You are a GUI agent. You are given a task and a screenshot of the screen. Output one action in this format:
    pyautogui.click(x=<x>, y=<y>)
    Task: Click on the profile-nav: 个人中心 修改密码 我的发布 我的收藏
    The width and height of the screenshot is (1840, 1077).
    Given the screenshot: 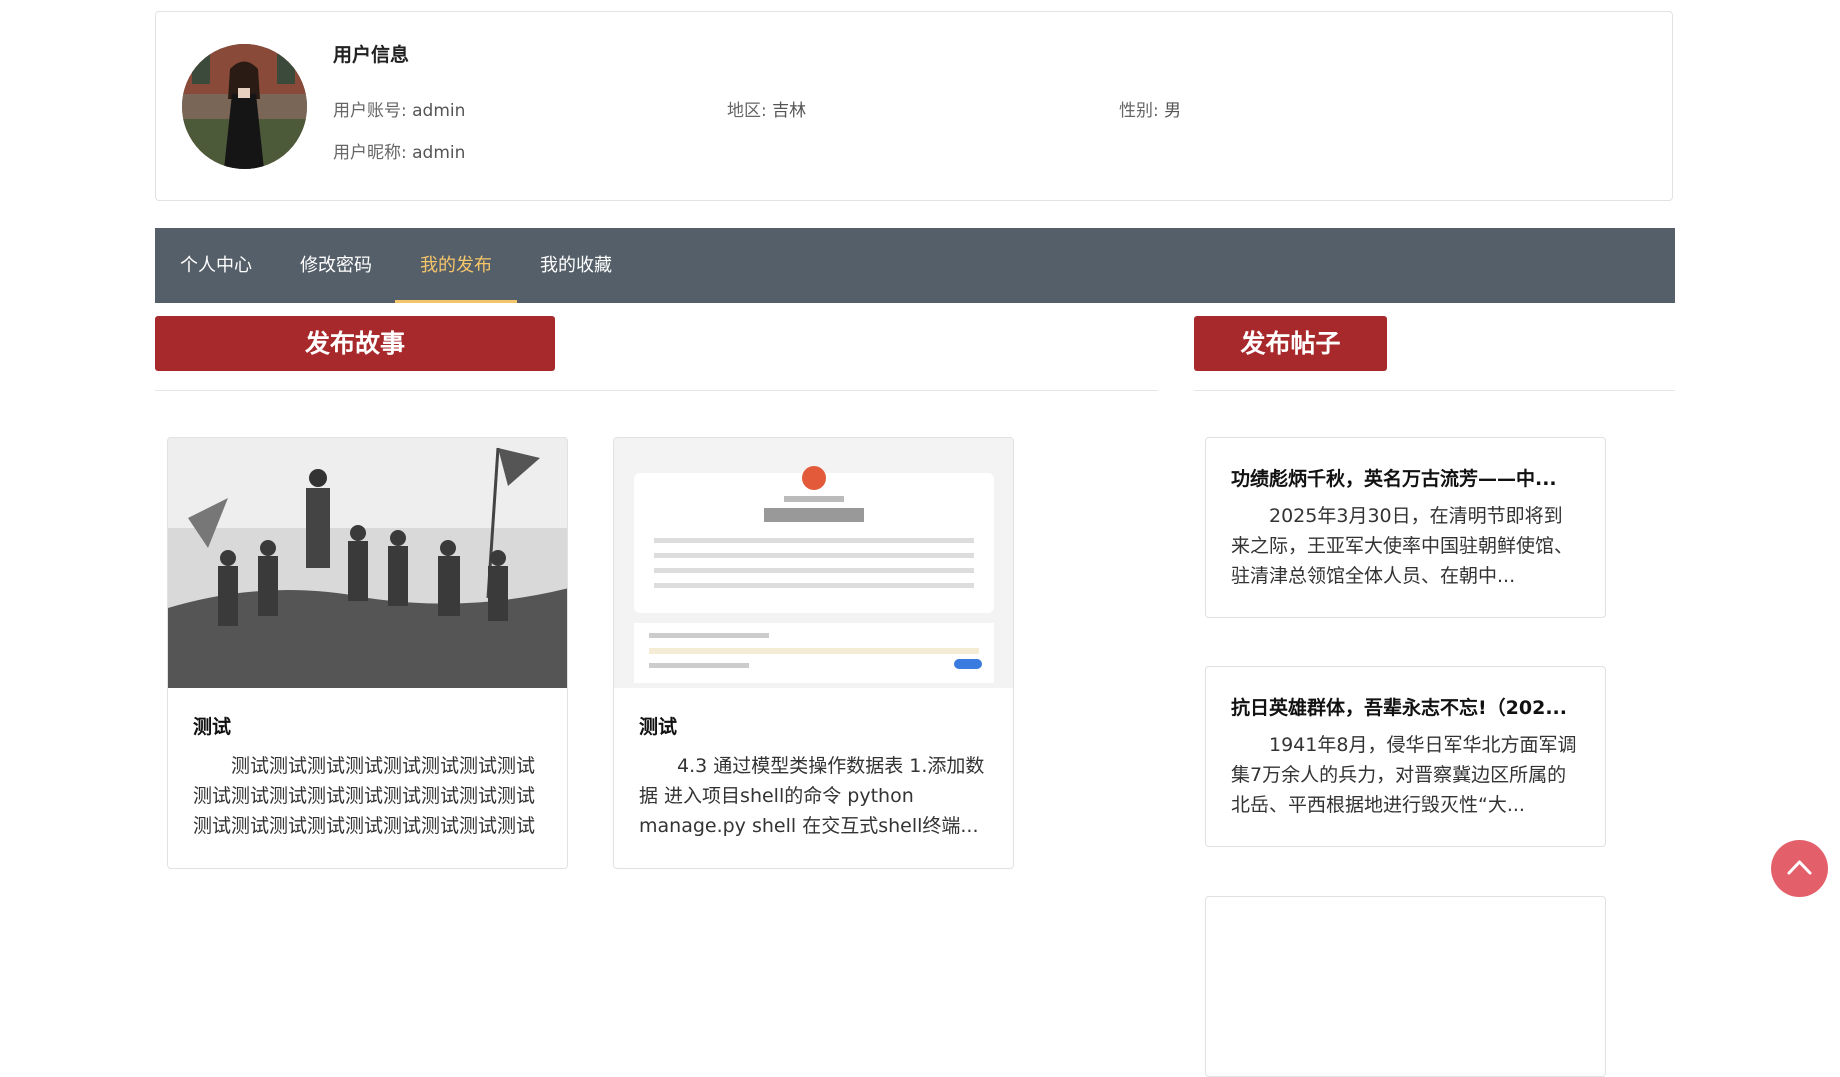 What is the action you would take?
    pyautogui.click(x=915, y=265)
    